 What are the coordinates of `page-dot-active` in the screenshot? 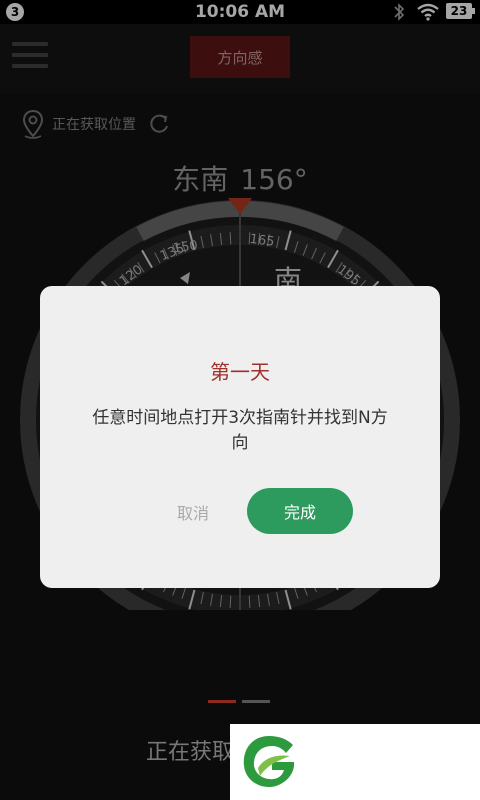 It's located at (222, 701).